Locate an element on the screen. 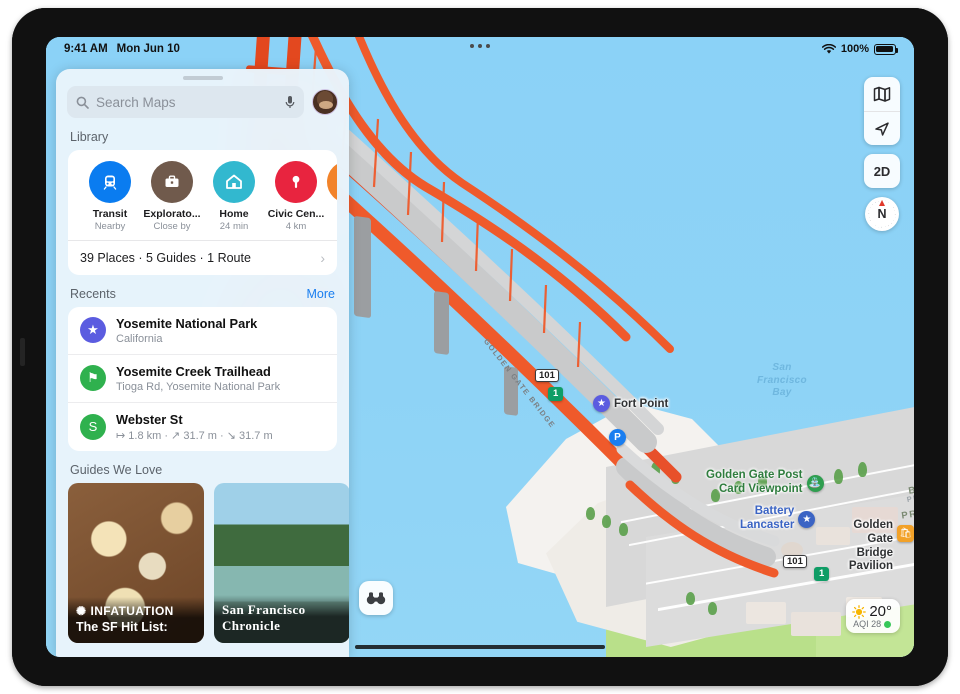  aqi-row: AQI 28 is located at coordinates (872, 624).